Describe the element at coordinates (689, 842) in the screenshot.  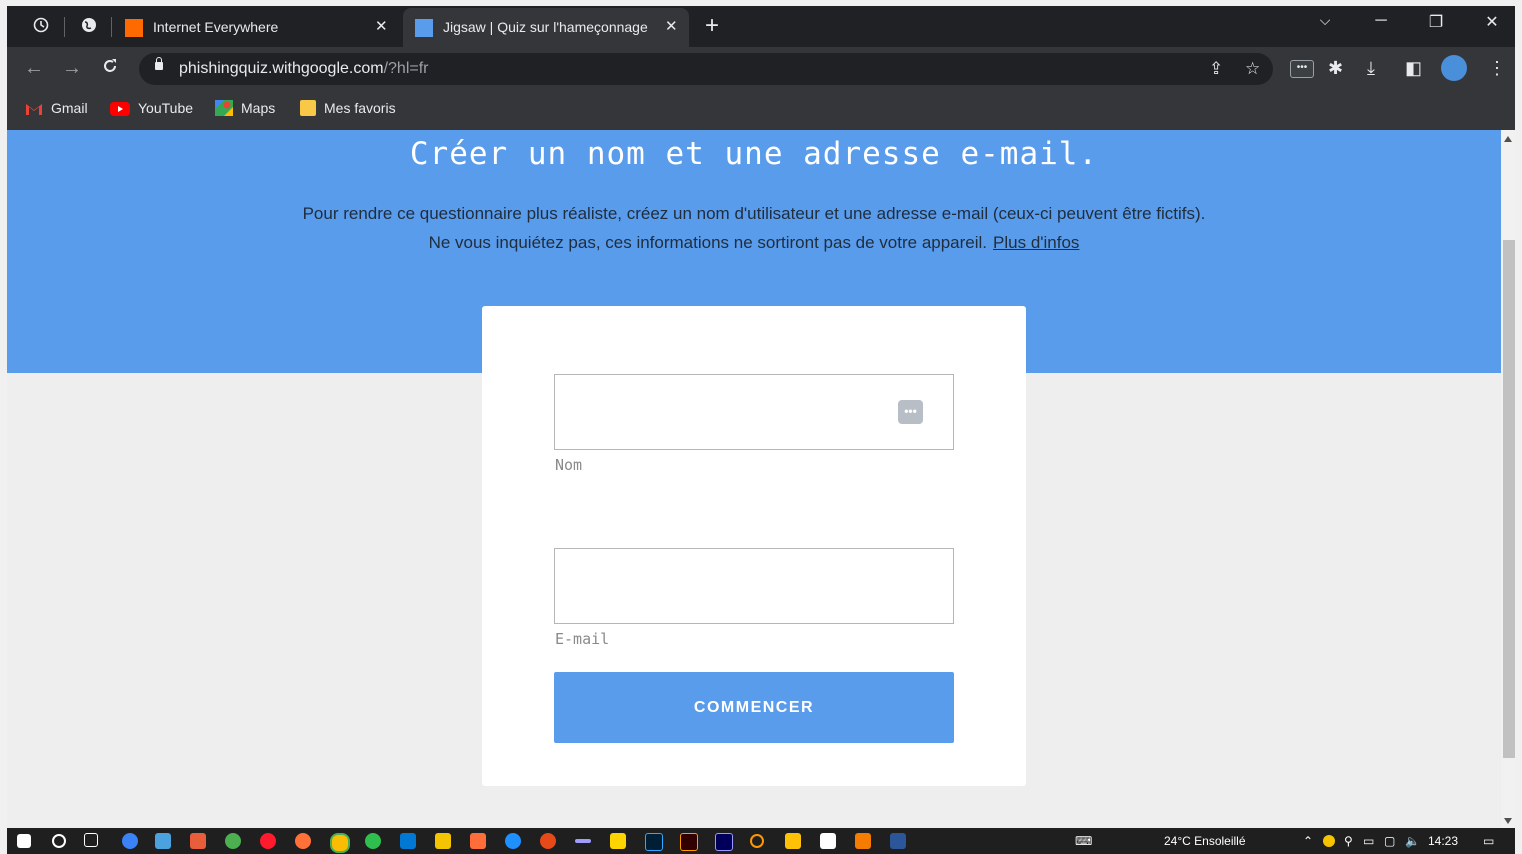
I see `illustrator-icon` at that location.